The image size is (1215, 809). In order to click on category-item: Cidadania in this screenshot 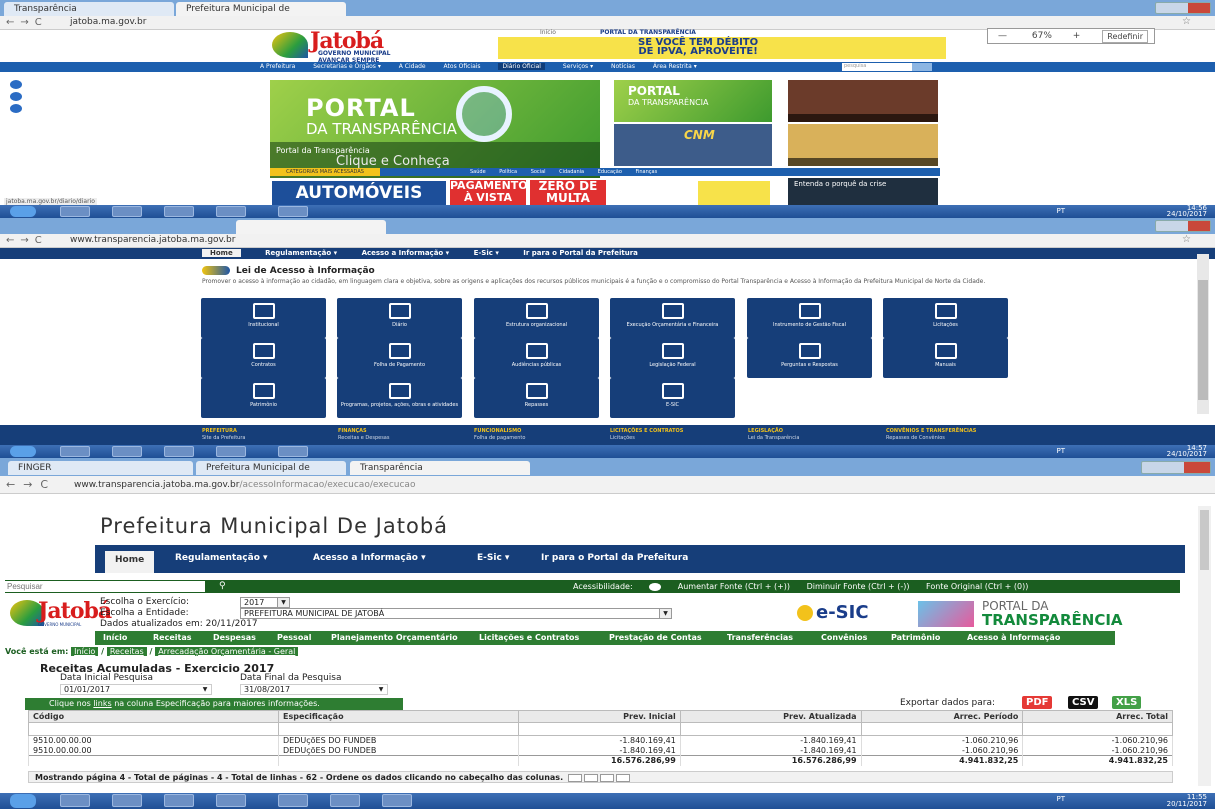, I will do `click(571, 172)`.